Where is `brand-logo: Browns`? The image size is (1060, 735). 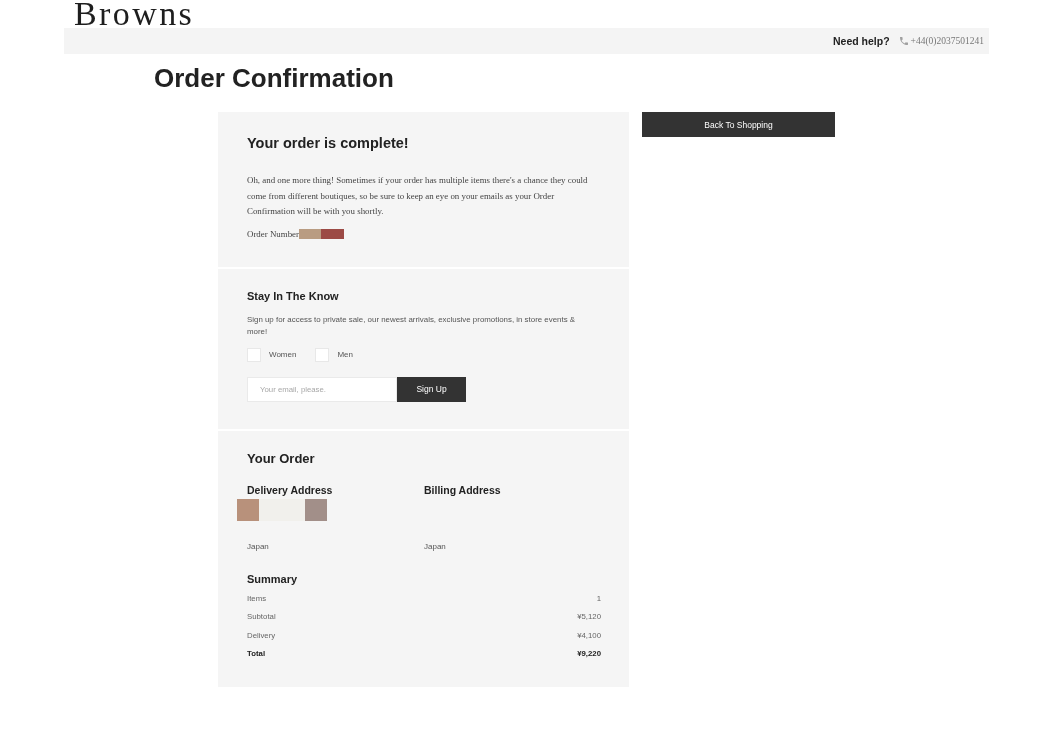 brand-logo: Browns is located at coordinates (134, 14).